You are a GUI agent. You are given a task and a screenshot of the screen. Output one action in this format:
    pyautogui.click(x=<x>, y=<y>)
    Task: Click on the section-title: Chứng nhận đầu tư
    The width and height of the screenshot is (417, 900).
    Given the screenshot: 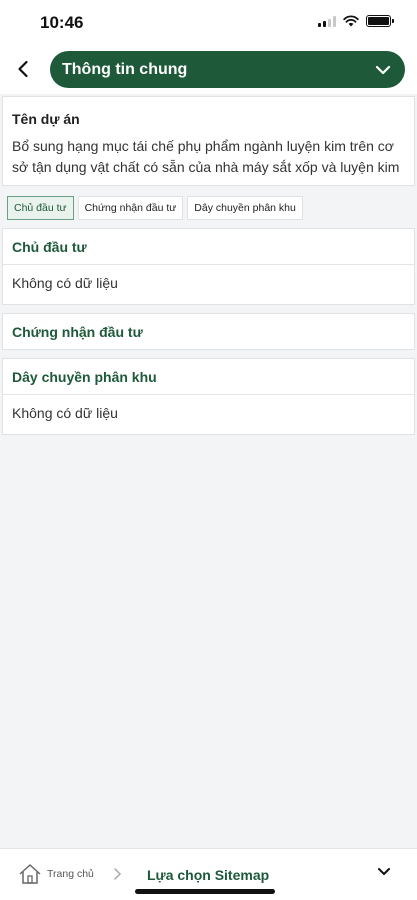 What is the action you would take?
    pyautogui.click(x=77, y=332)
    